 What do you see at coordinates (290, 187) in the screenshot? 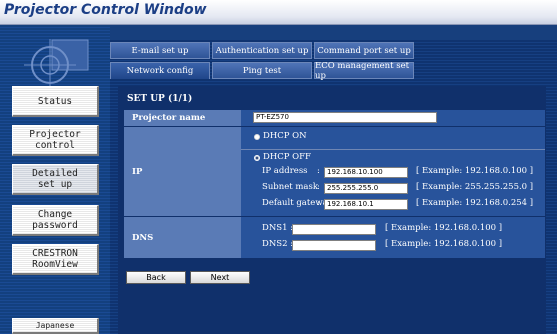
I see `subnet-mask-label: Subnet mask` at bounding box center [290, 187].